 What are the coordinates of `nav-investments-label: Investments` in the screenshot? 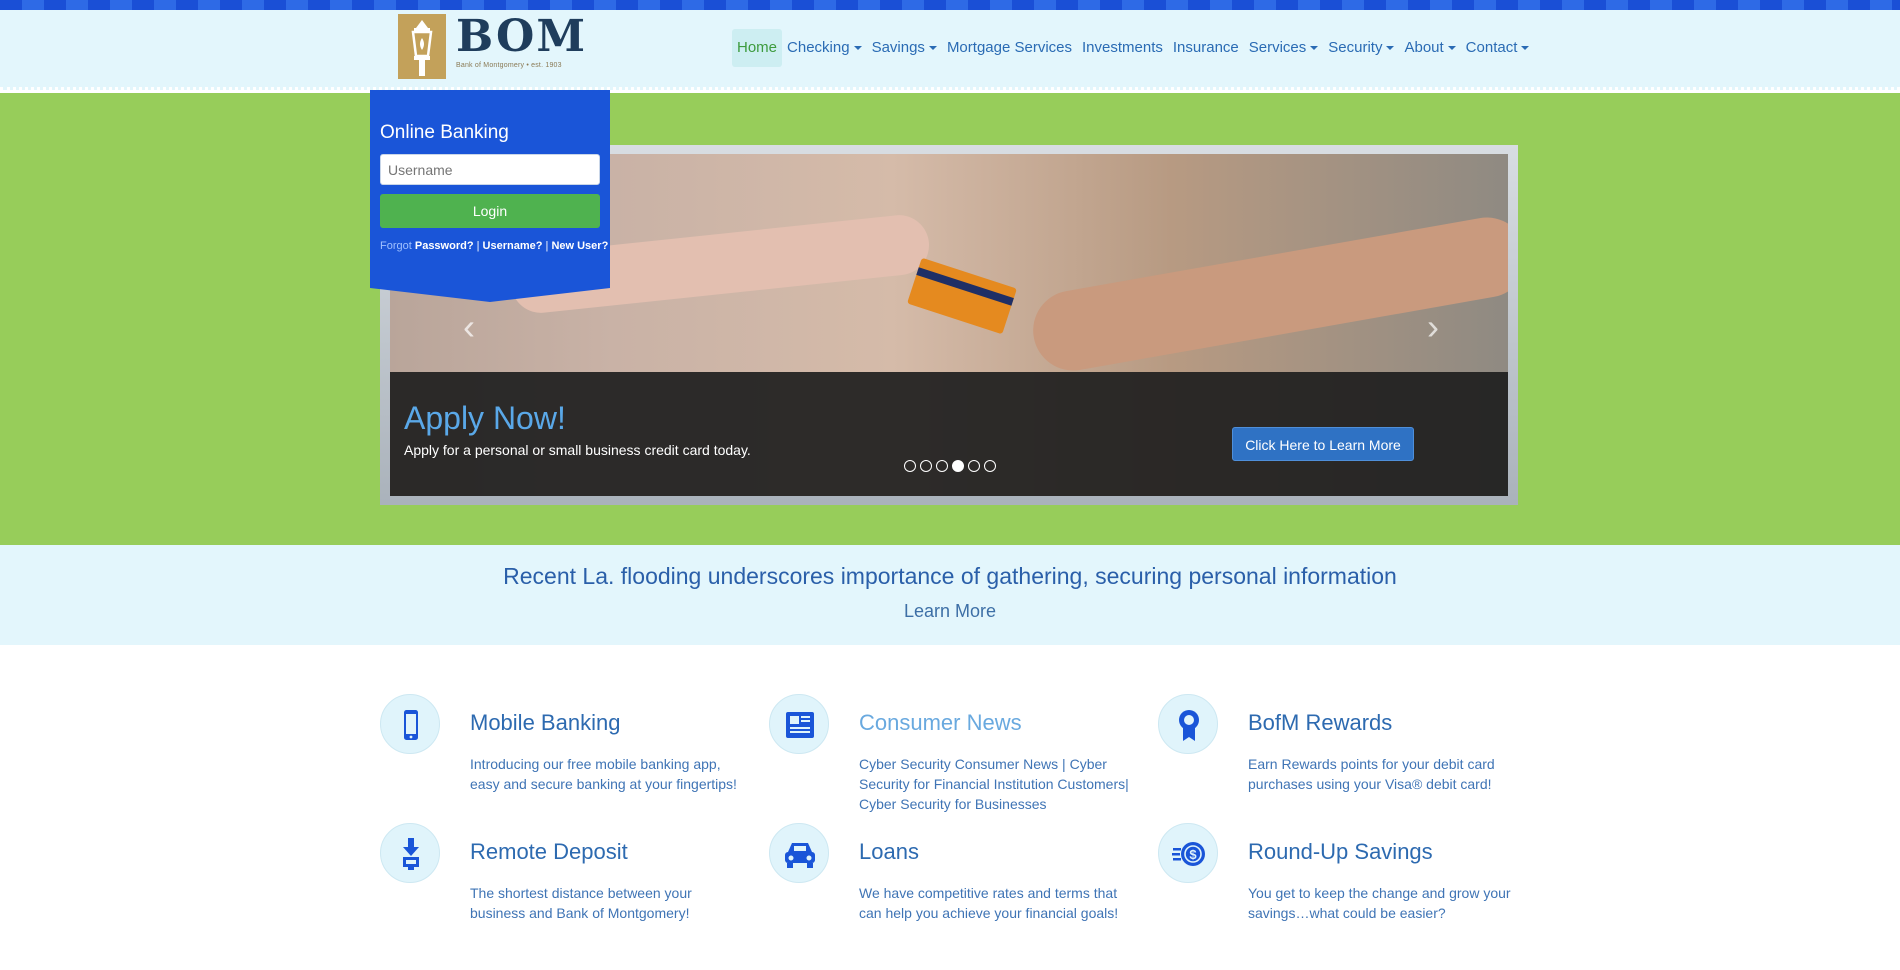 It's located at (1122, 47).